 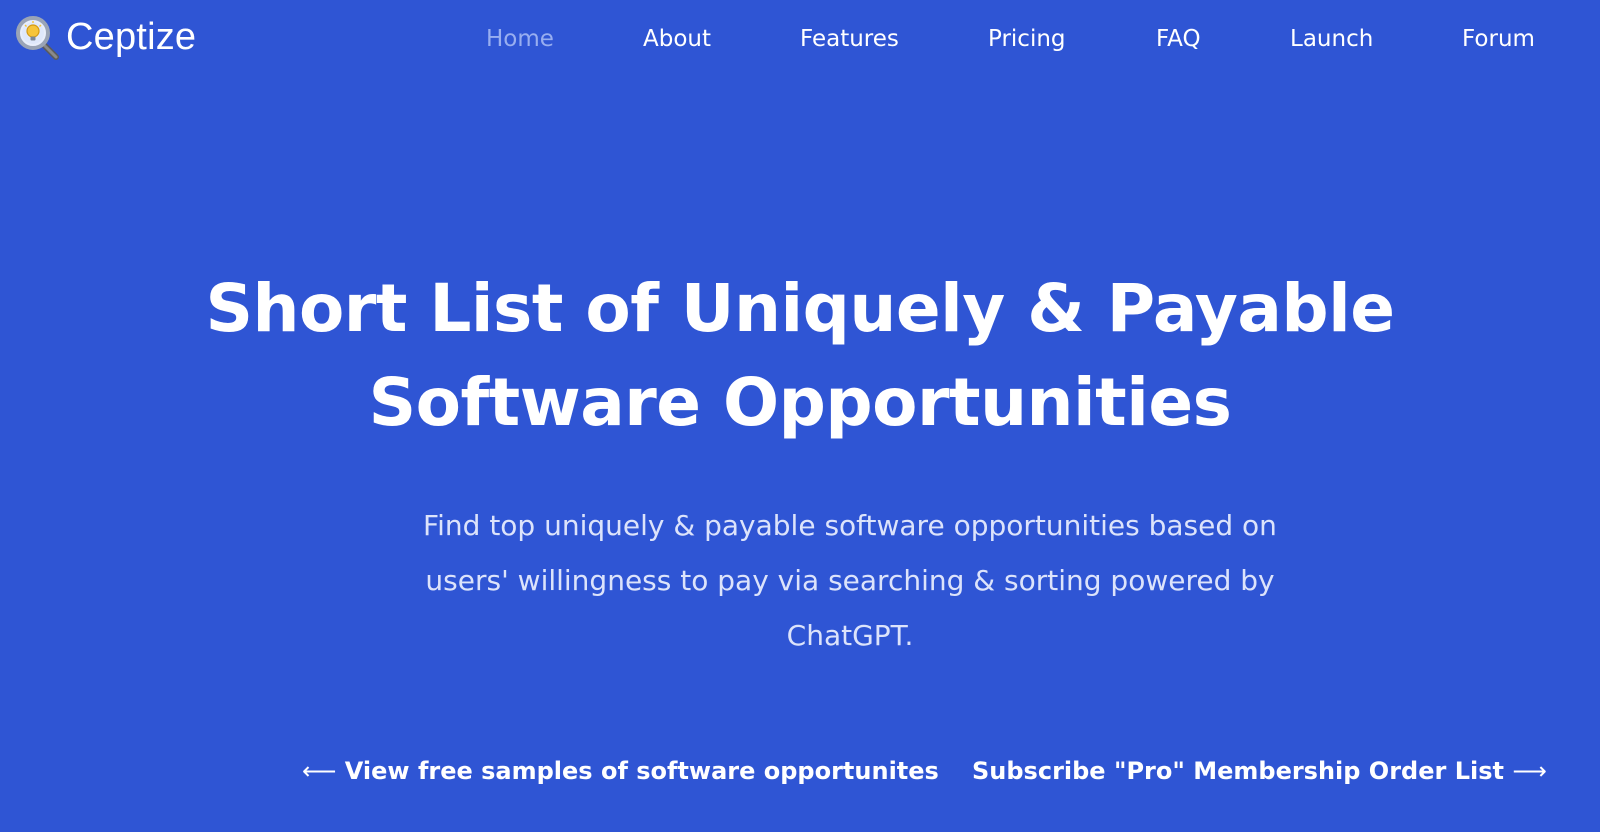 I want to click on nav-item-home: Home, so click(x=520, y=39).